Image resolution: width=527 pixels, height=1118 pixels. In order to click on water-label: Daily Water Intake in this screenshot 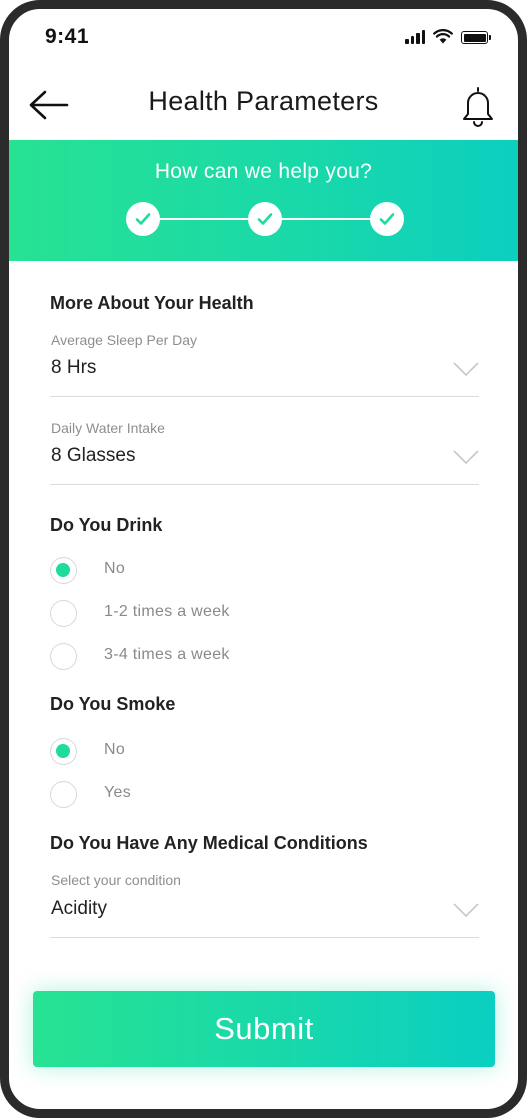, I will do `click(108, 428)`.